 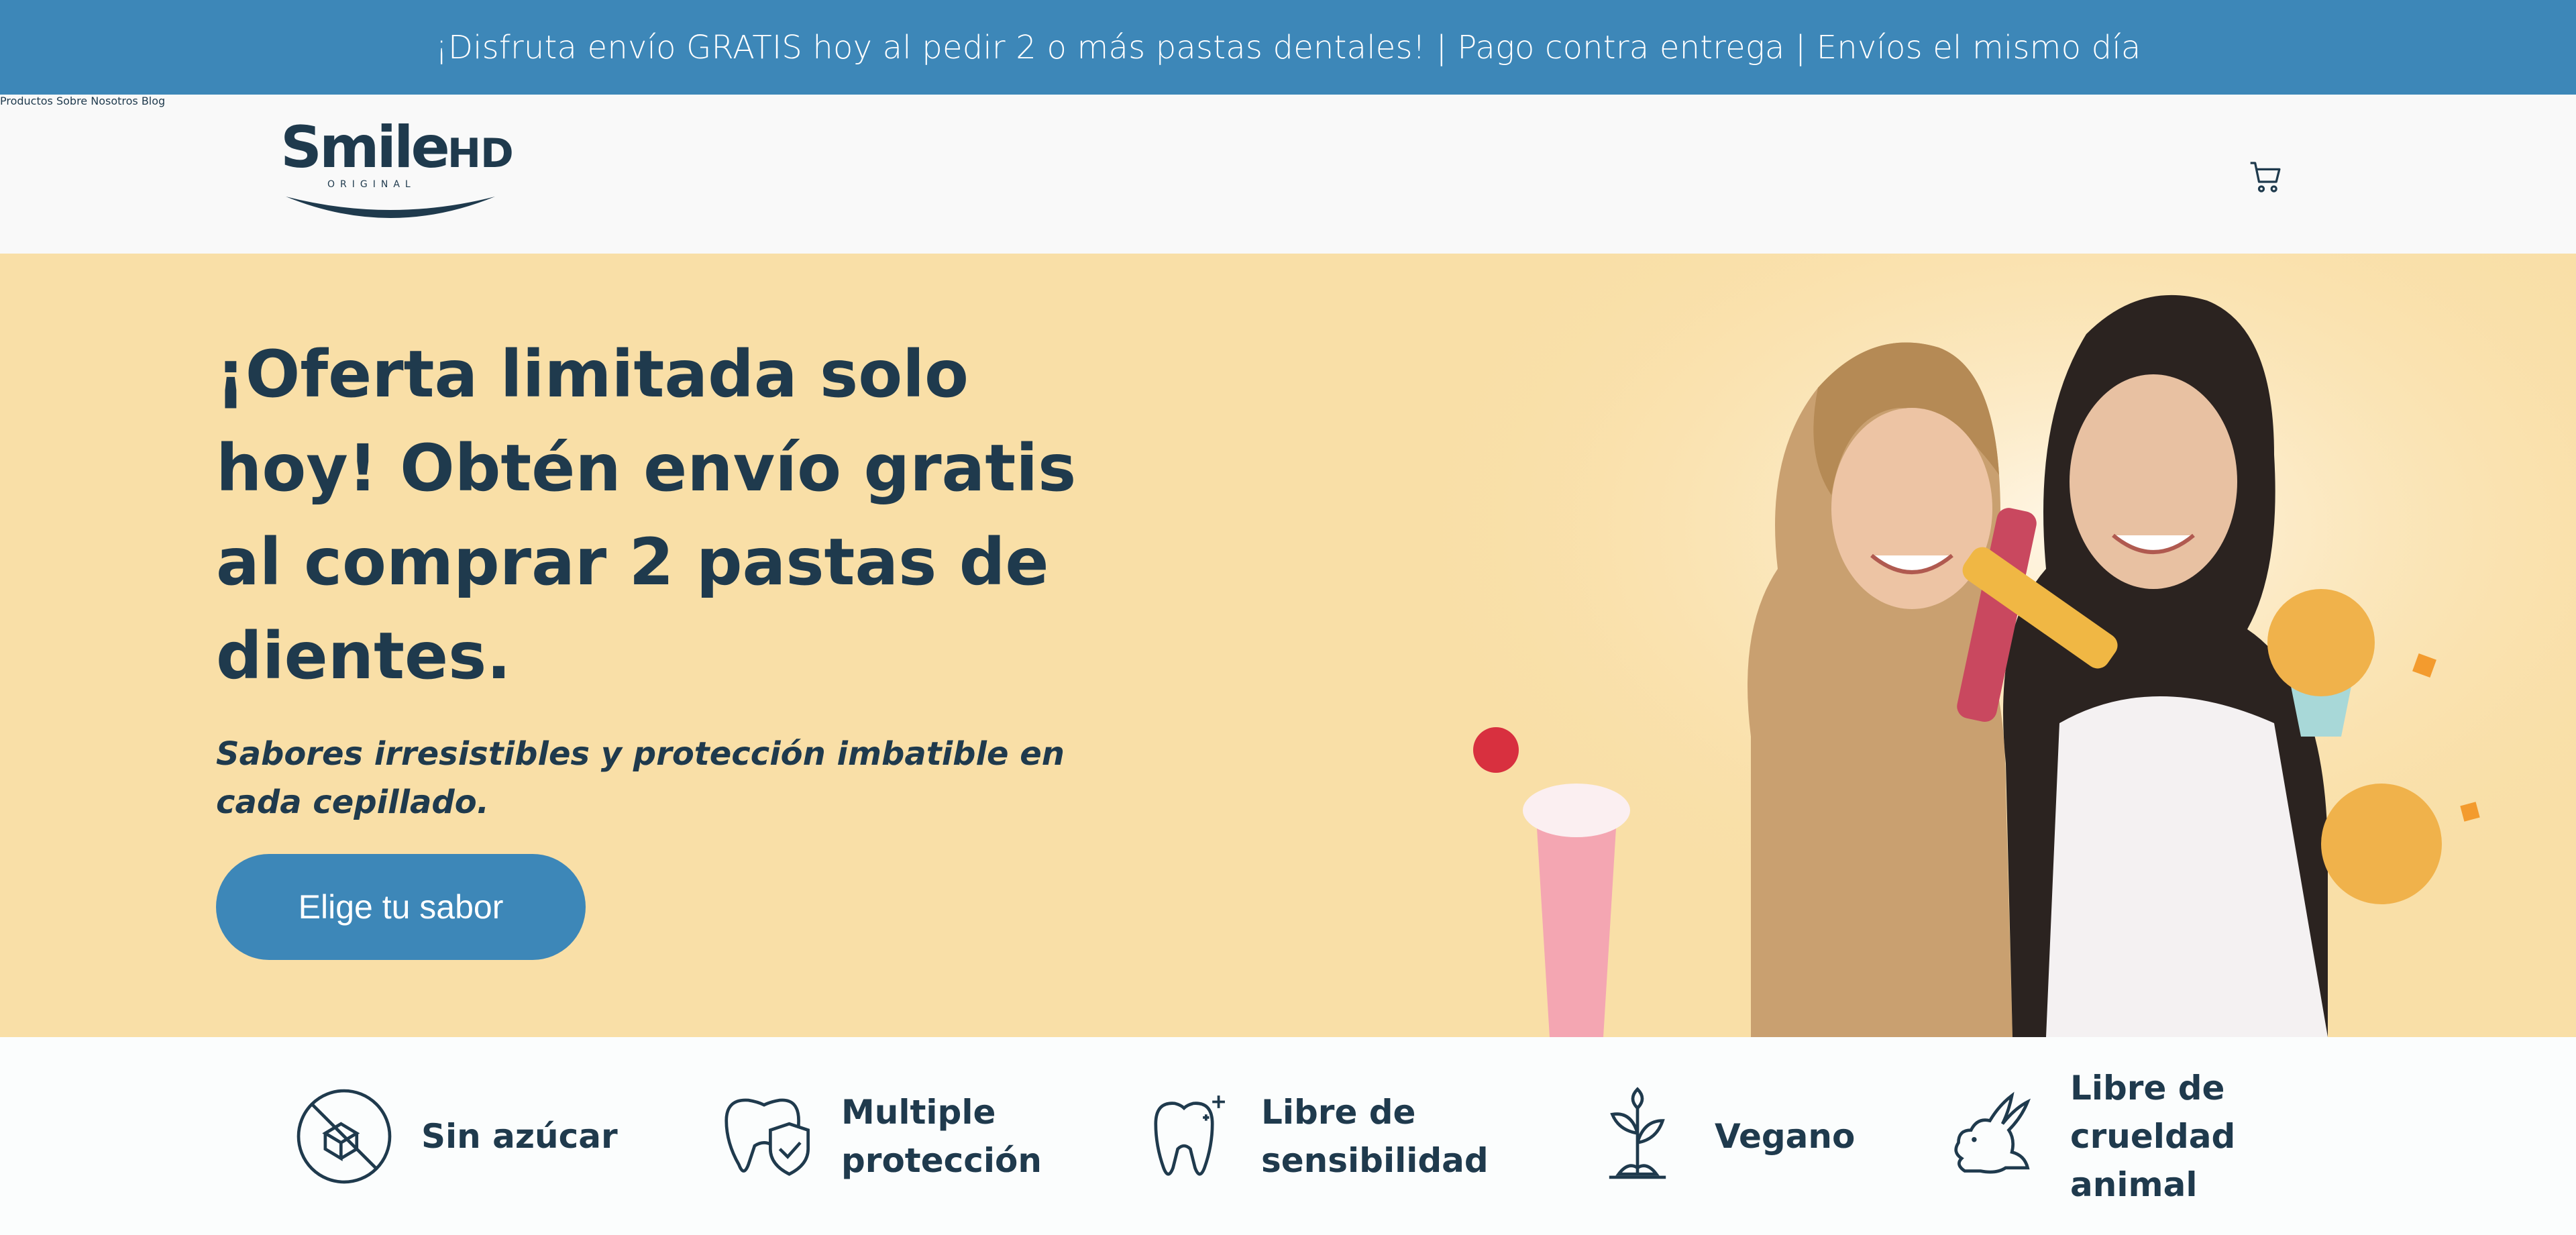 I want to click on logo-smile-icon, so click(x=390, y=208).